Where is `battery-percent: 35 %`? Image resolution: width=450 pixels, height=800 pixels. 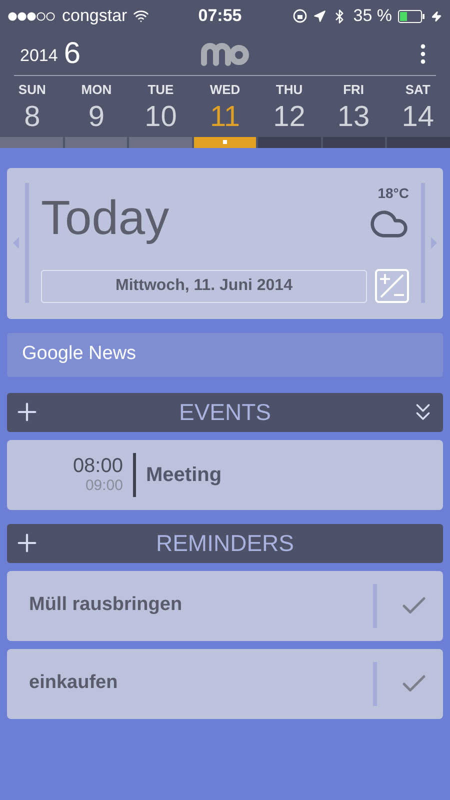 battery-percent: 35 % is located at coordinates (372, 16).